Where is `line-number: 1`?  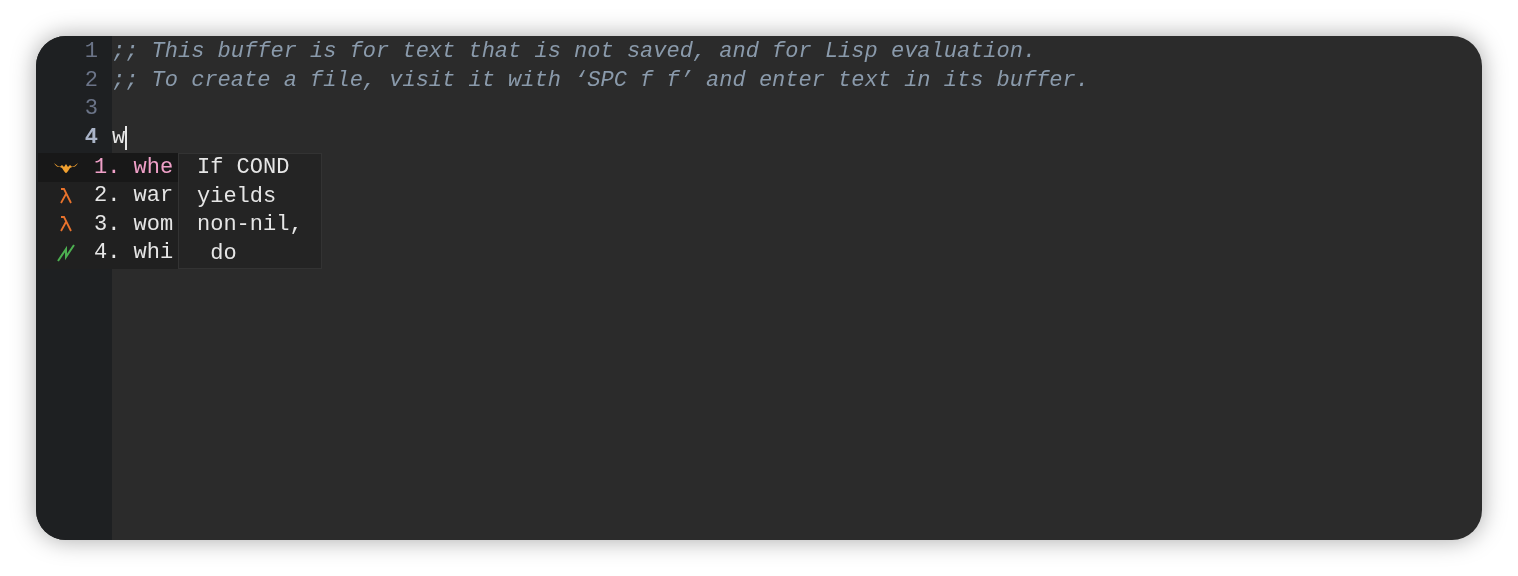
line-number: 1 is located at coordinates (90, 52).